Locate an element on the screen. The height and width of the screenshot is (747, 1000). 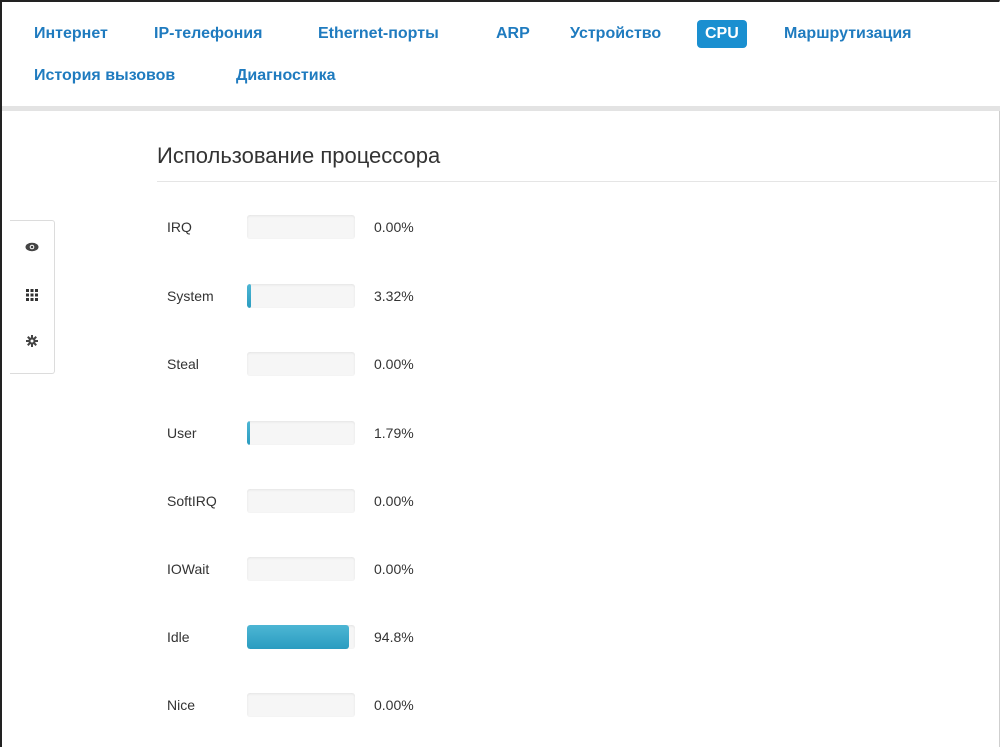
page-title: Использование процессора is located at coordinates (299, 155).